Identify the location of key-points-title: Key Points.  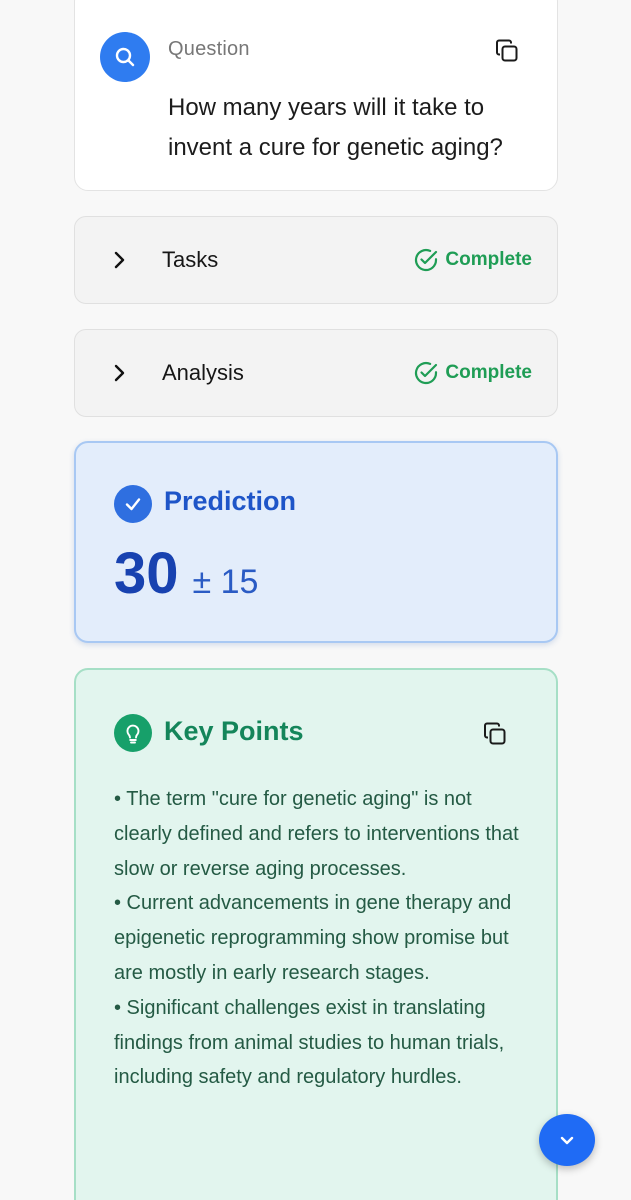
(234, 731).